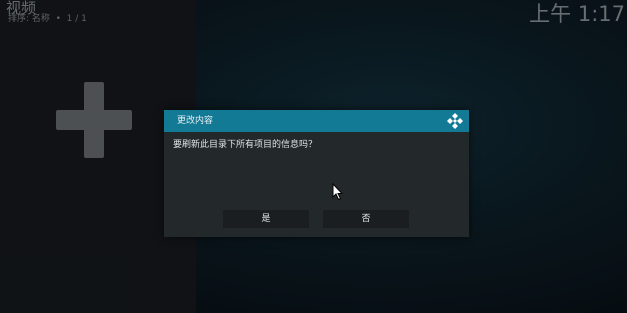 This screenshot has height=313, width=627. Describe the element at coordinates (366, 219) in the screenshot. I see `no-button: 否` at that location.